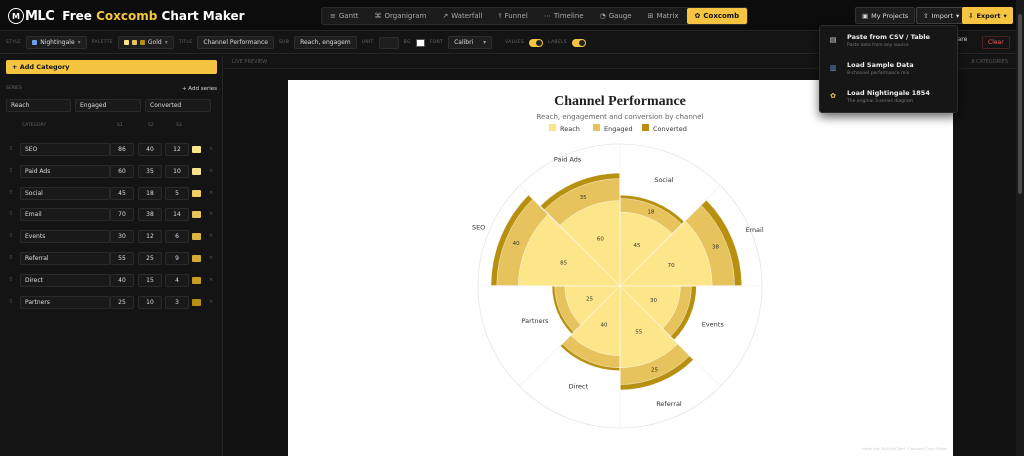  What do you see at coordinates (177, 258) in the screenshot?
I see `s3-value-input: 9` at bounding box center [177, 258].